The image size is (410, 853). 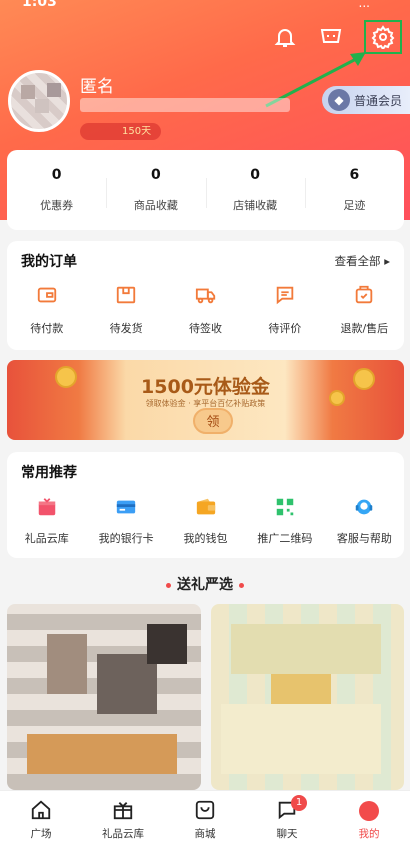 What do you see at coordinates (339, 100) in the screenshot?
I see `diamond-icon: ◆` at bounding box center [339, 100].